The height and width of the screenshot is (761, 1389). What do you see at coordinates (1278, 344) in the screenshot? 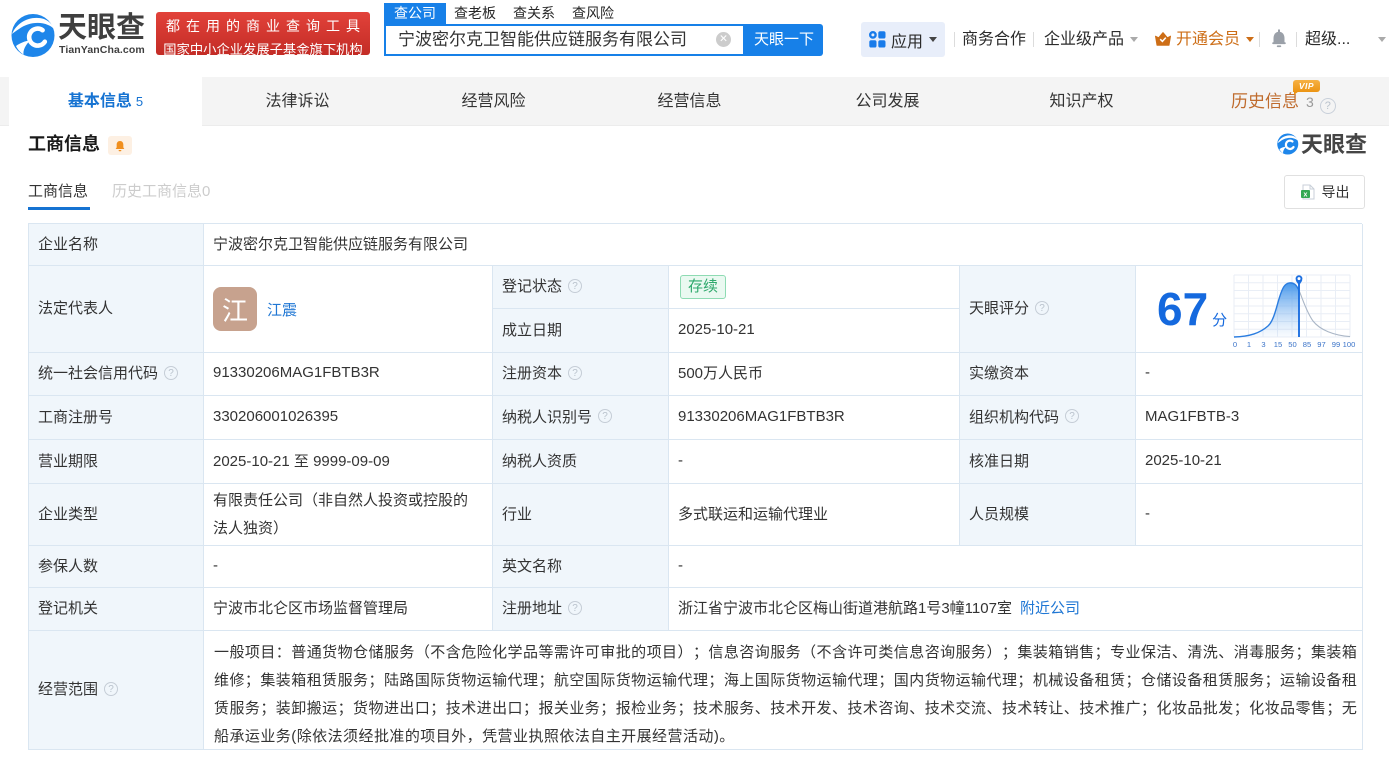
I see `svg-text: 15` at bounding box center [1278, 344].